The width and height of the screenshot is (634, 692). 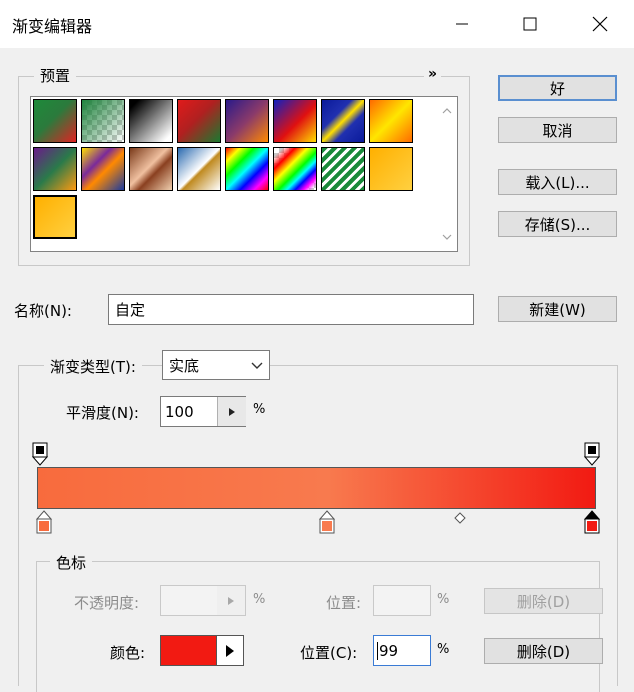 I want to click on smoothness-unit: %, so click(x=259, y=409).